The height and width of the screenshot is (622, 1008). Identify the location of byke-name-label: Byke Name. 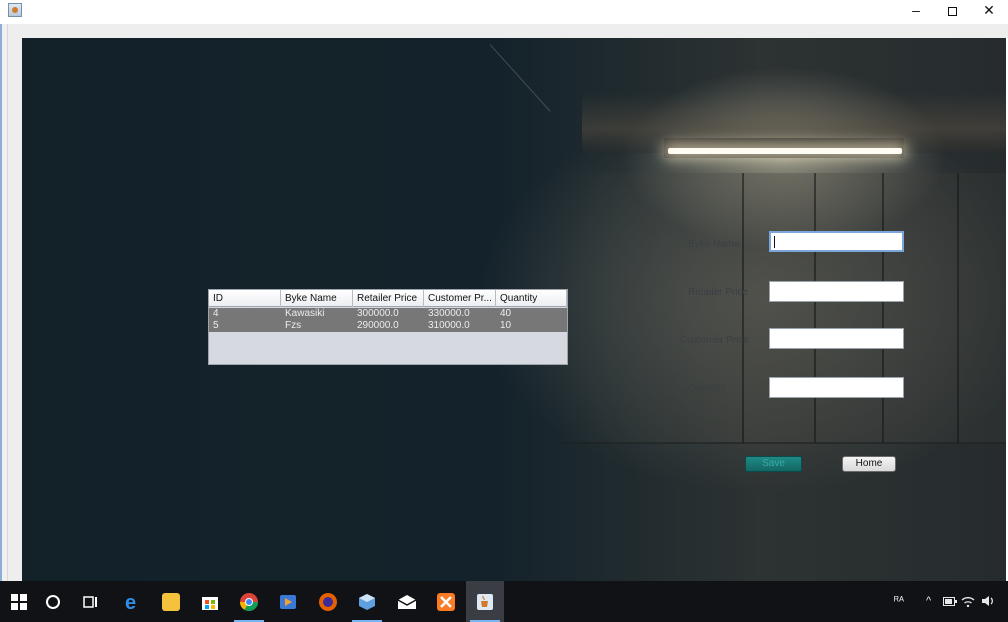
(714, 244).